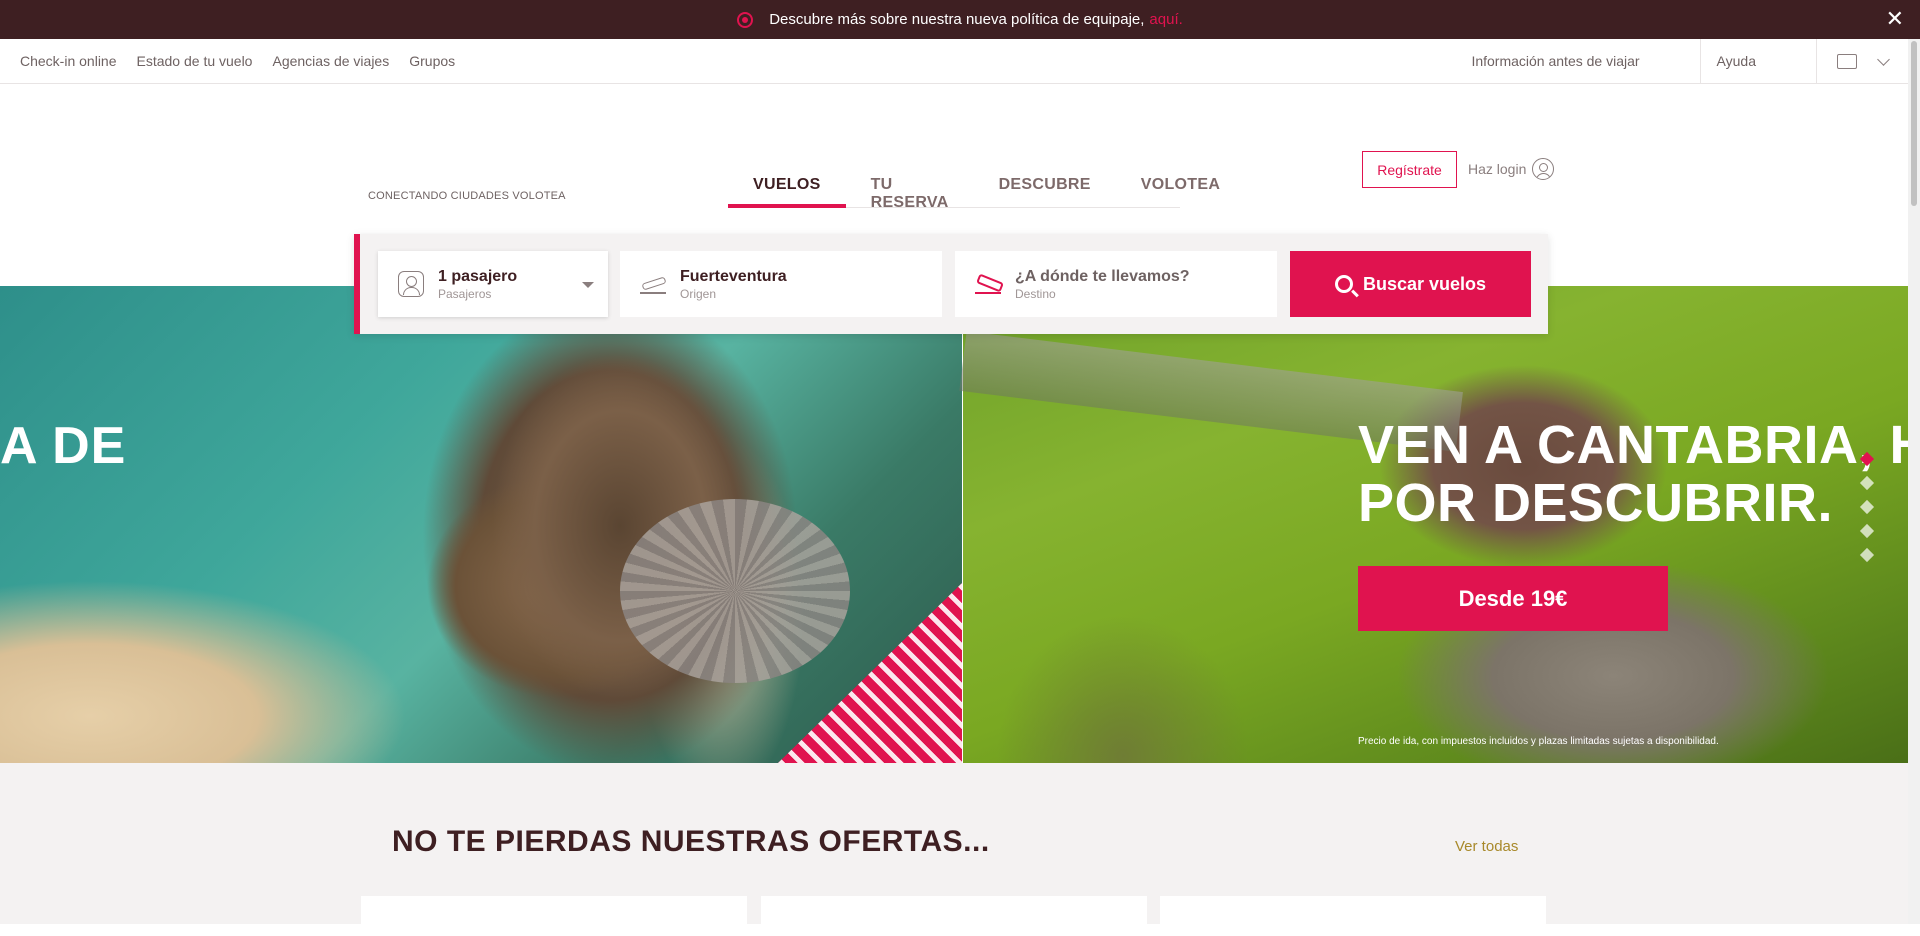  What do you see at coordinates (1847, 61) in the screenshot?
I see `feedback-icon` at bounding box center [1847, 61].